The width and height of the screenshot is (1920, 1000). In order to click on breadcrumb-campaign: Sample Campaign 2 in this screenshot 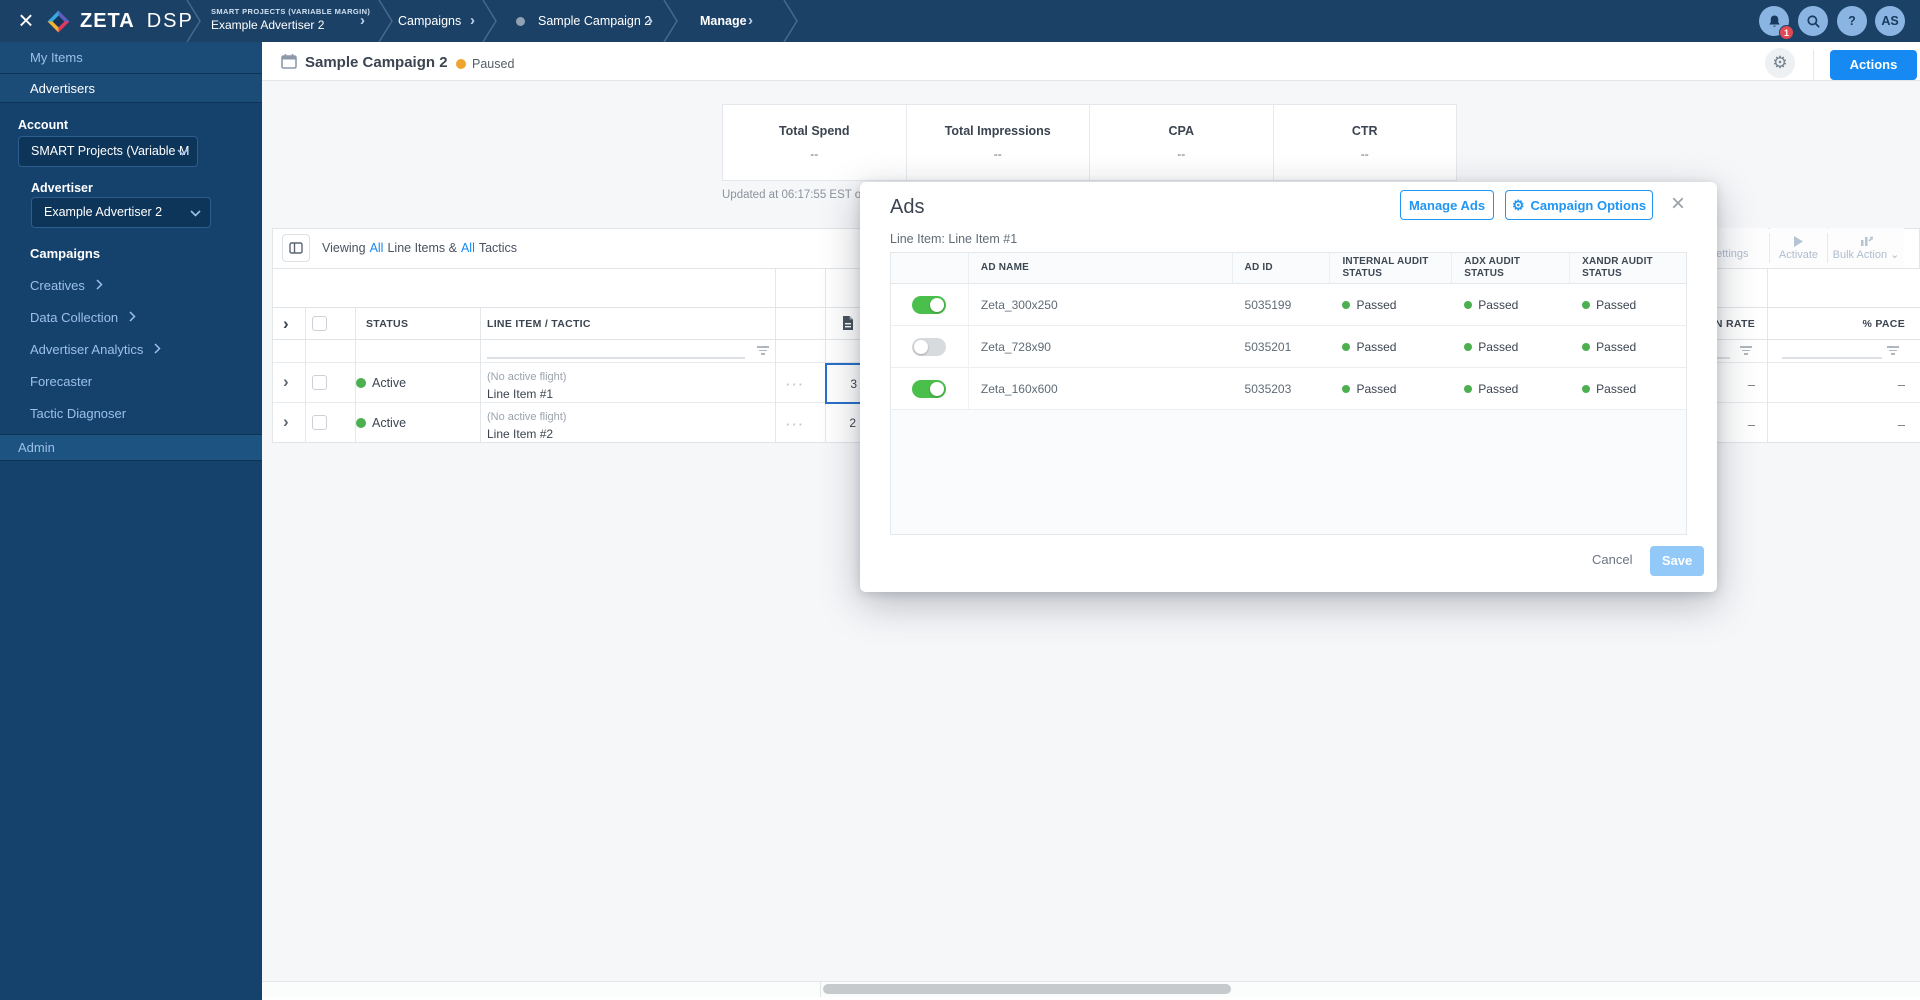, I will do `click(594, 21)`.